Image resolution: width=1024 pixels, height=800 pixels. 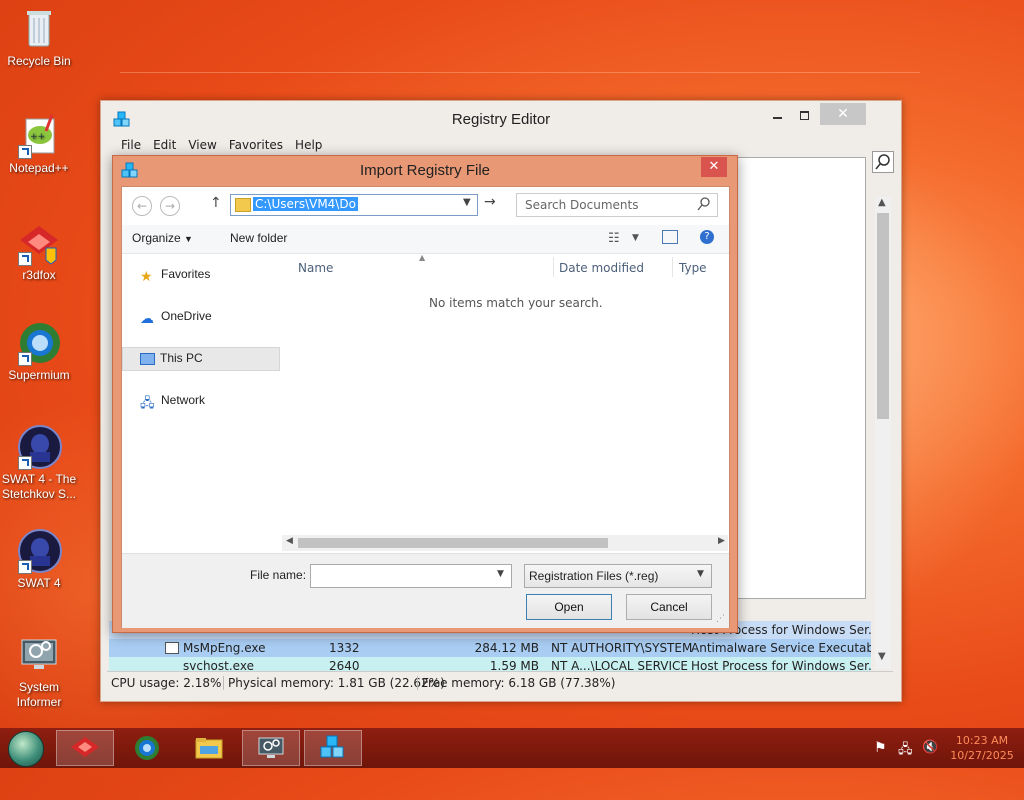 I want to click on filename-label: File name:, so click(x=278, y=575).